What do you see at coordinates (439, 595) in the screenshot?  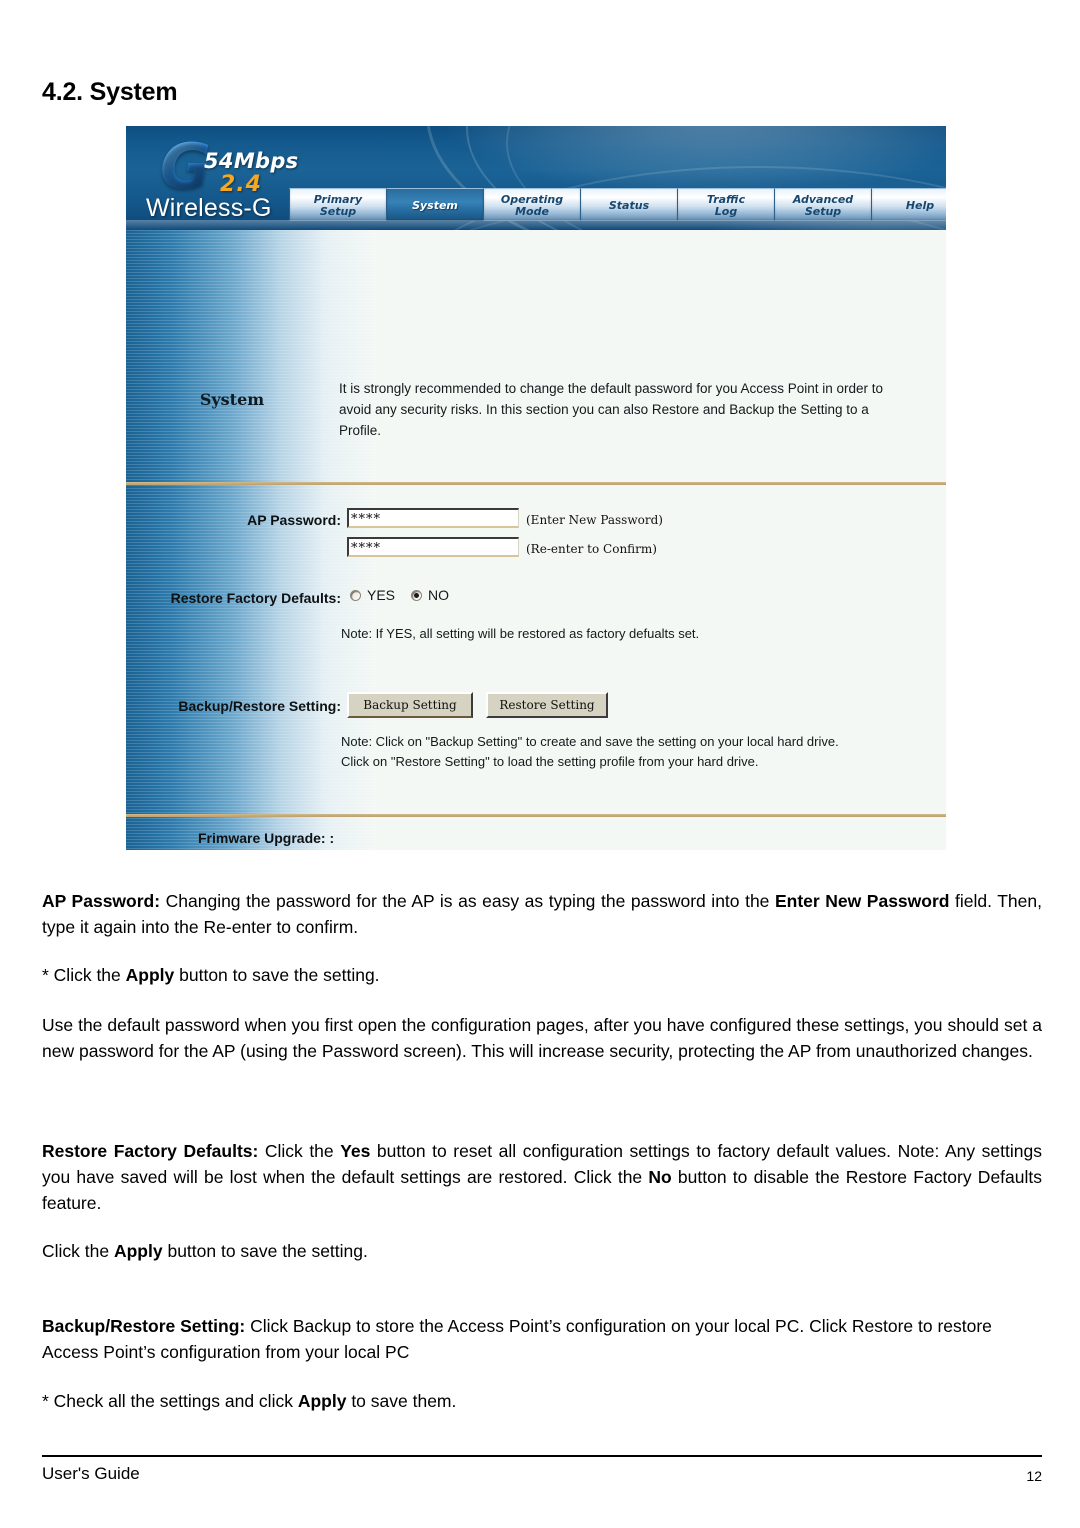 I see `radio-label-no: NO` at bounding box center [439, 595].